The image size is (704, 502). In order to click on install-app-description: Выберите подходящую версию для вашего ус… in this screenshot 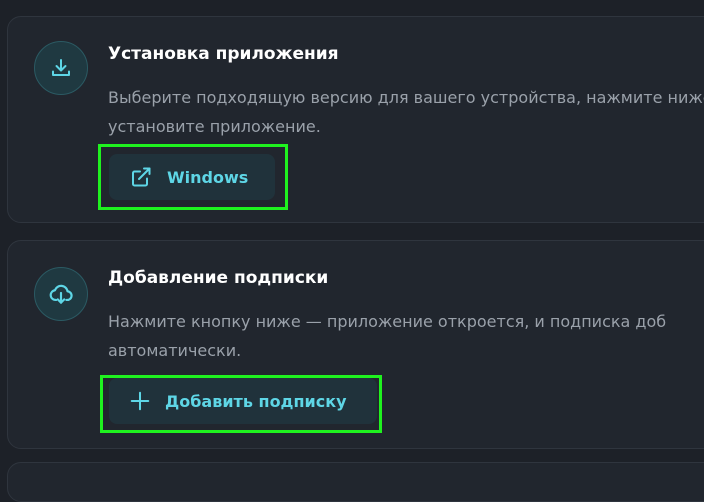, I will do `click(406, 112)`.